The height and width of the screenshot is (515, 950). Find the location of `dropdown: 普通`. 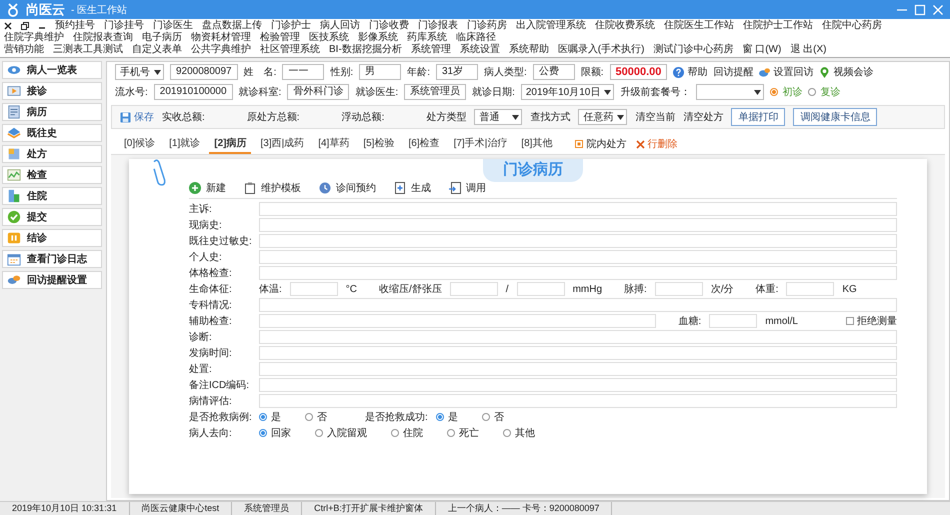

dropdown: 普通 is located at coordinates (498, 117).